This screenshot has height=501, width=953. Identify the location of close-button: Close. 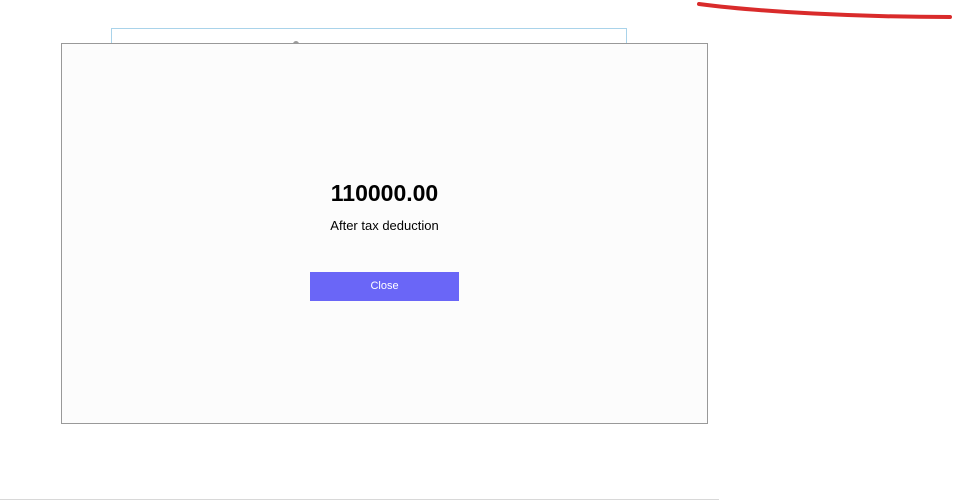
(384, 286).